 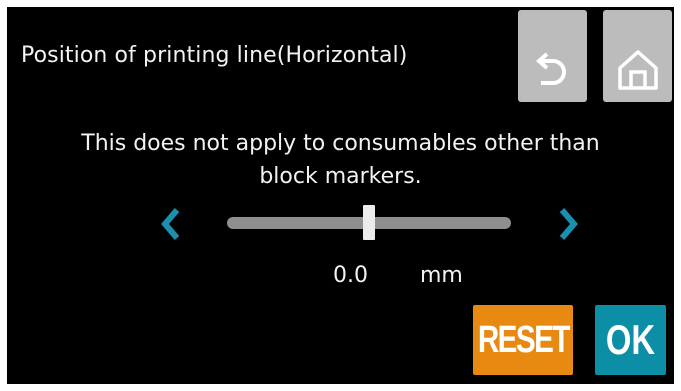 I want to click on chevron-left-icon, so click(x=171, y=224).